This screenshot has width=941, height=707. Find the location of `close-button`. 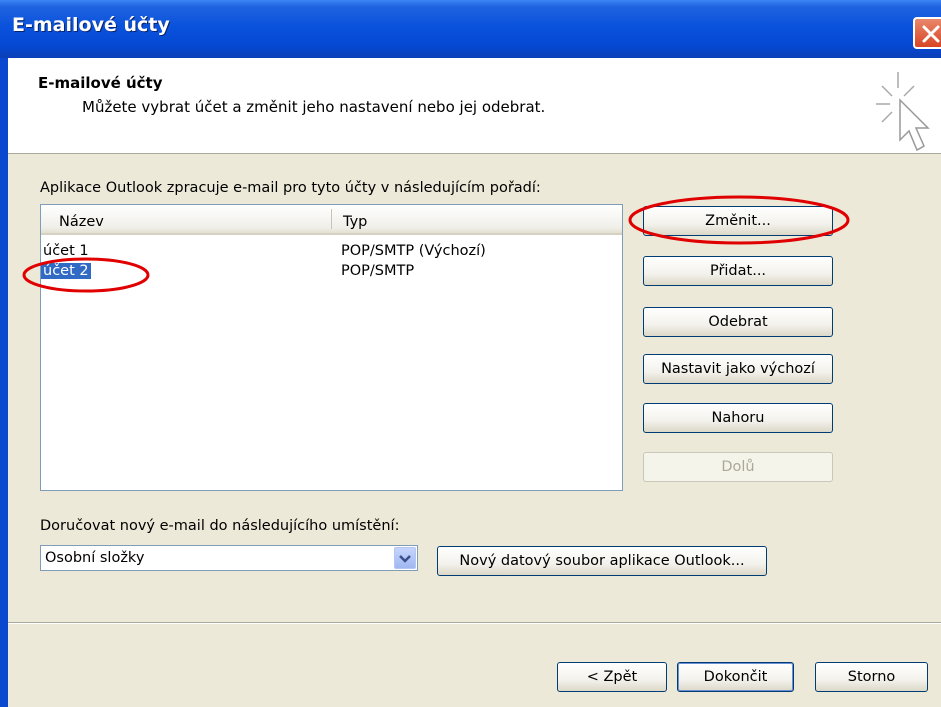

close-button is located at coordinates (927, 33).